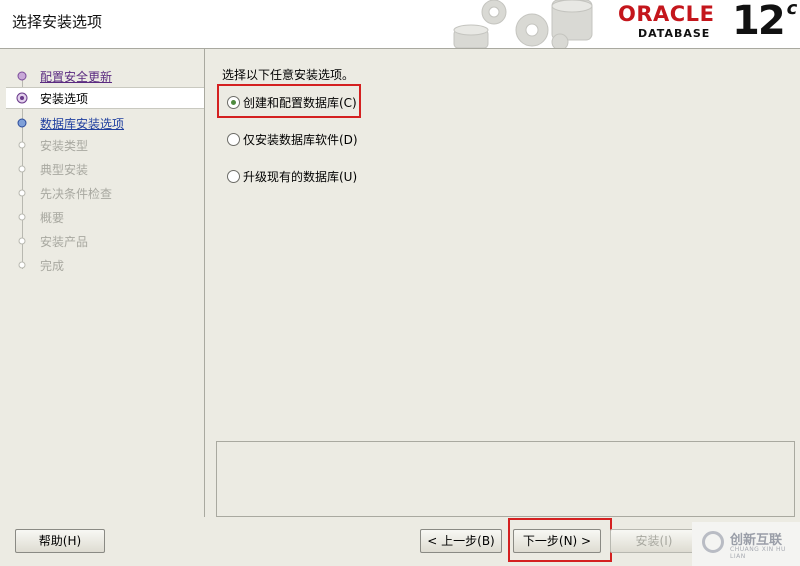  Describe the element at coordinates (64, 170) in the screenshot. I see `step-label: 典型安装` at that location.